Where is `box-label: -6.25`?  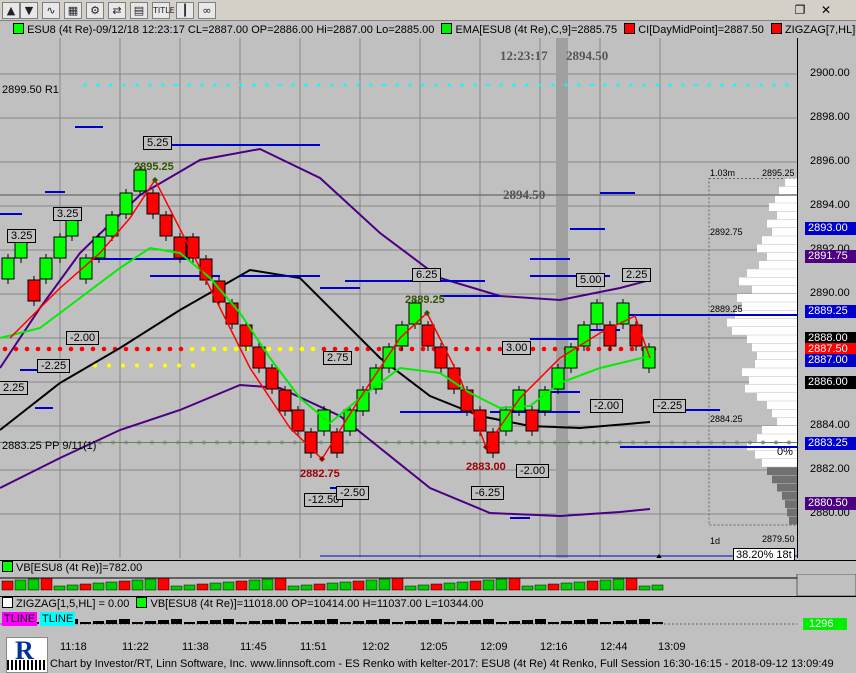 box-label: -6.25 is located at coordinates (488, 493).